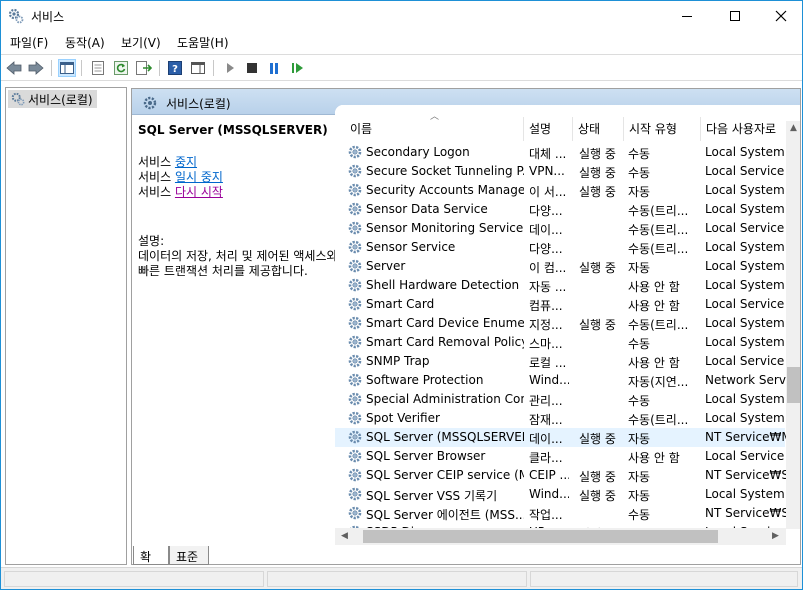 Image resolution: width=803 pixels, height=590 pixels. I want to click on table-row: Server 이 컴... 실행 중 자동 Local System, so click(560, 266).